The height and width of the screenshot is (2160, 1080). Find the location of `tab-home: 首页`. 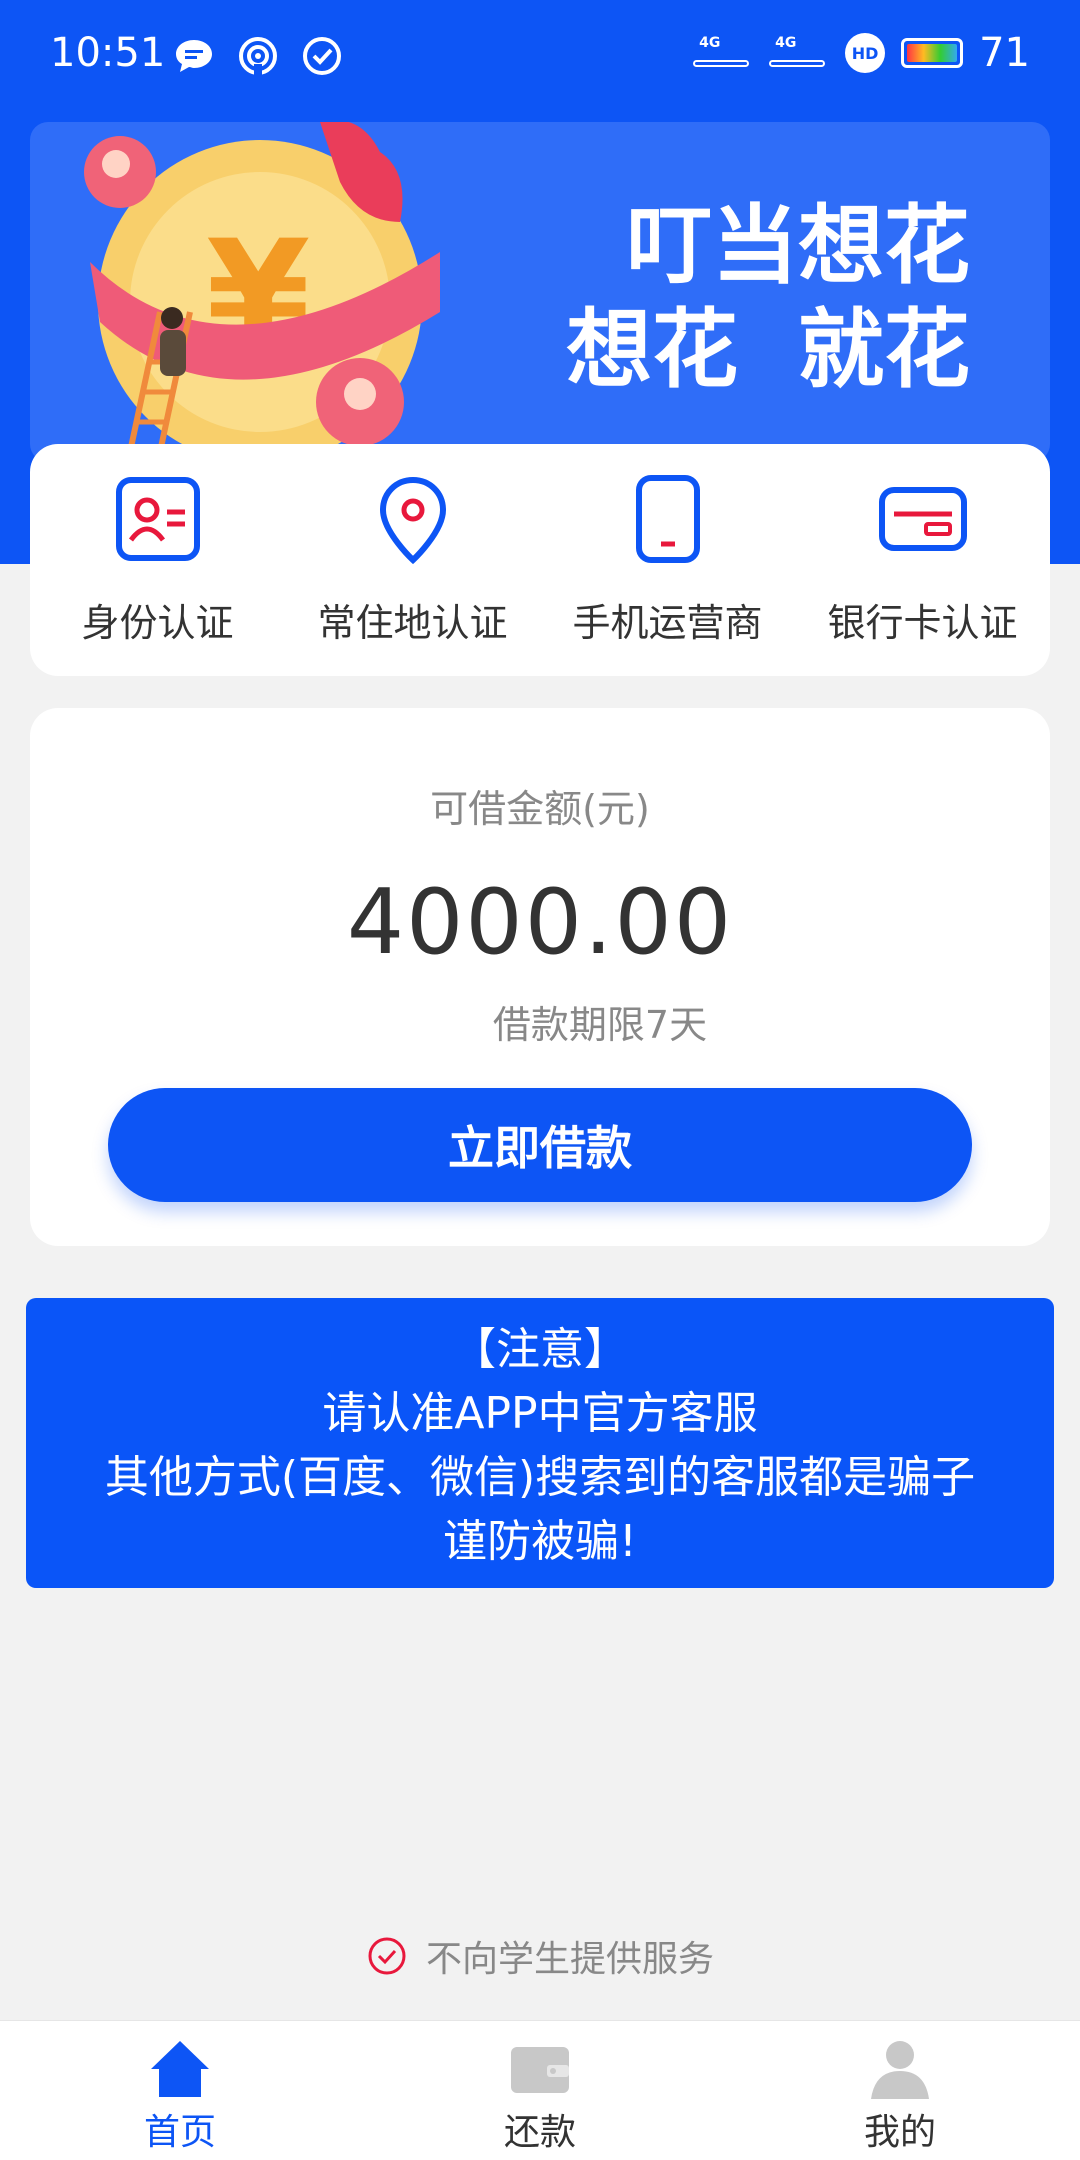

tab-home: 首页 is located at coordinates (180, 2090).